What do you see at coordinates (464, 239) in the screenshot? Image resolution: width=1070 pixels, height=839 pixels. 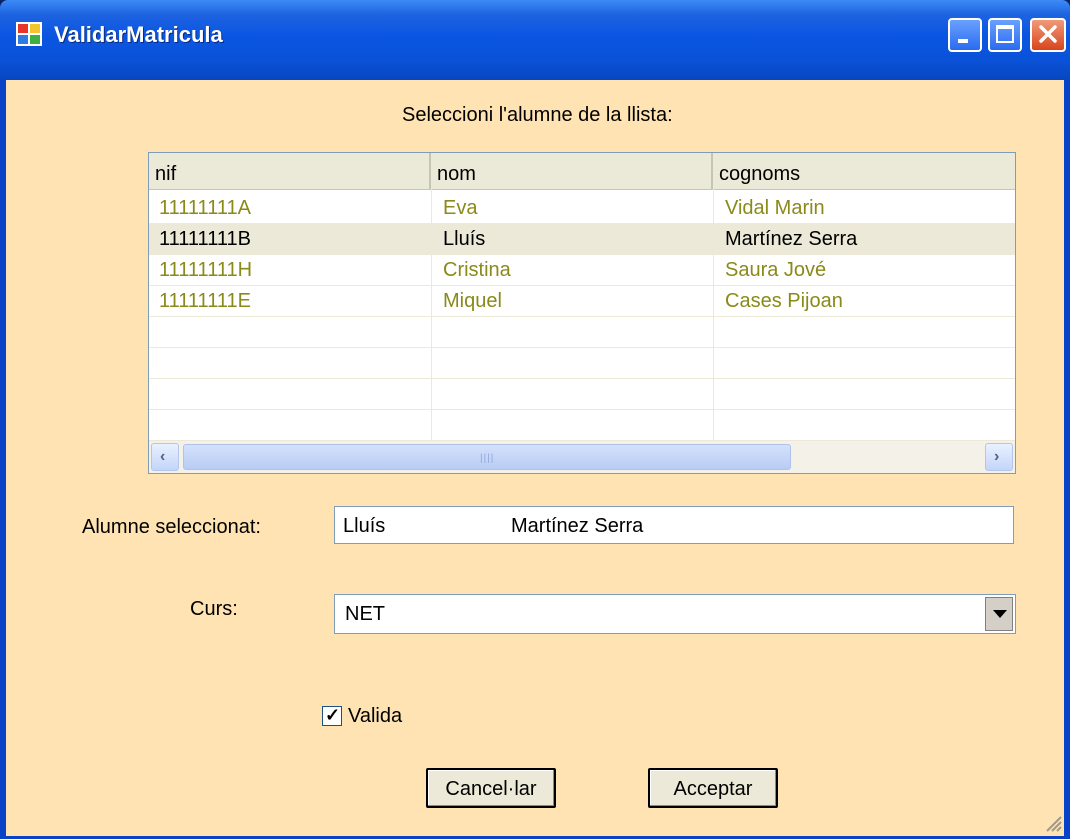 I see `cell-nom: Lluís` at bounding box center [464, 239].